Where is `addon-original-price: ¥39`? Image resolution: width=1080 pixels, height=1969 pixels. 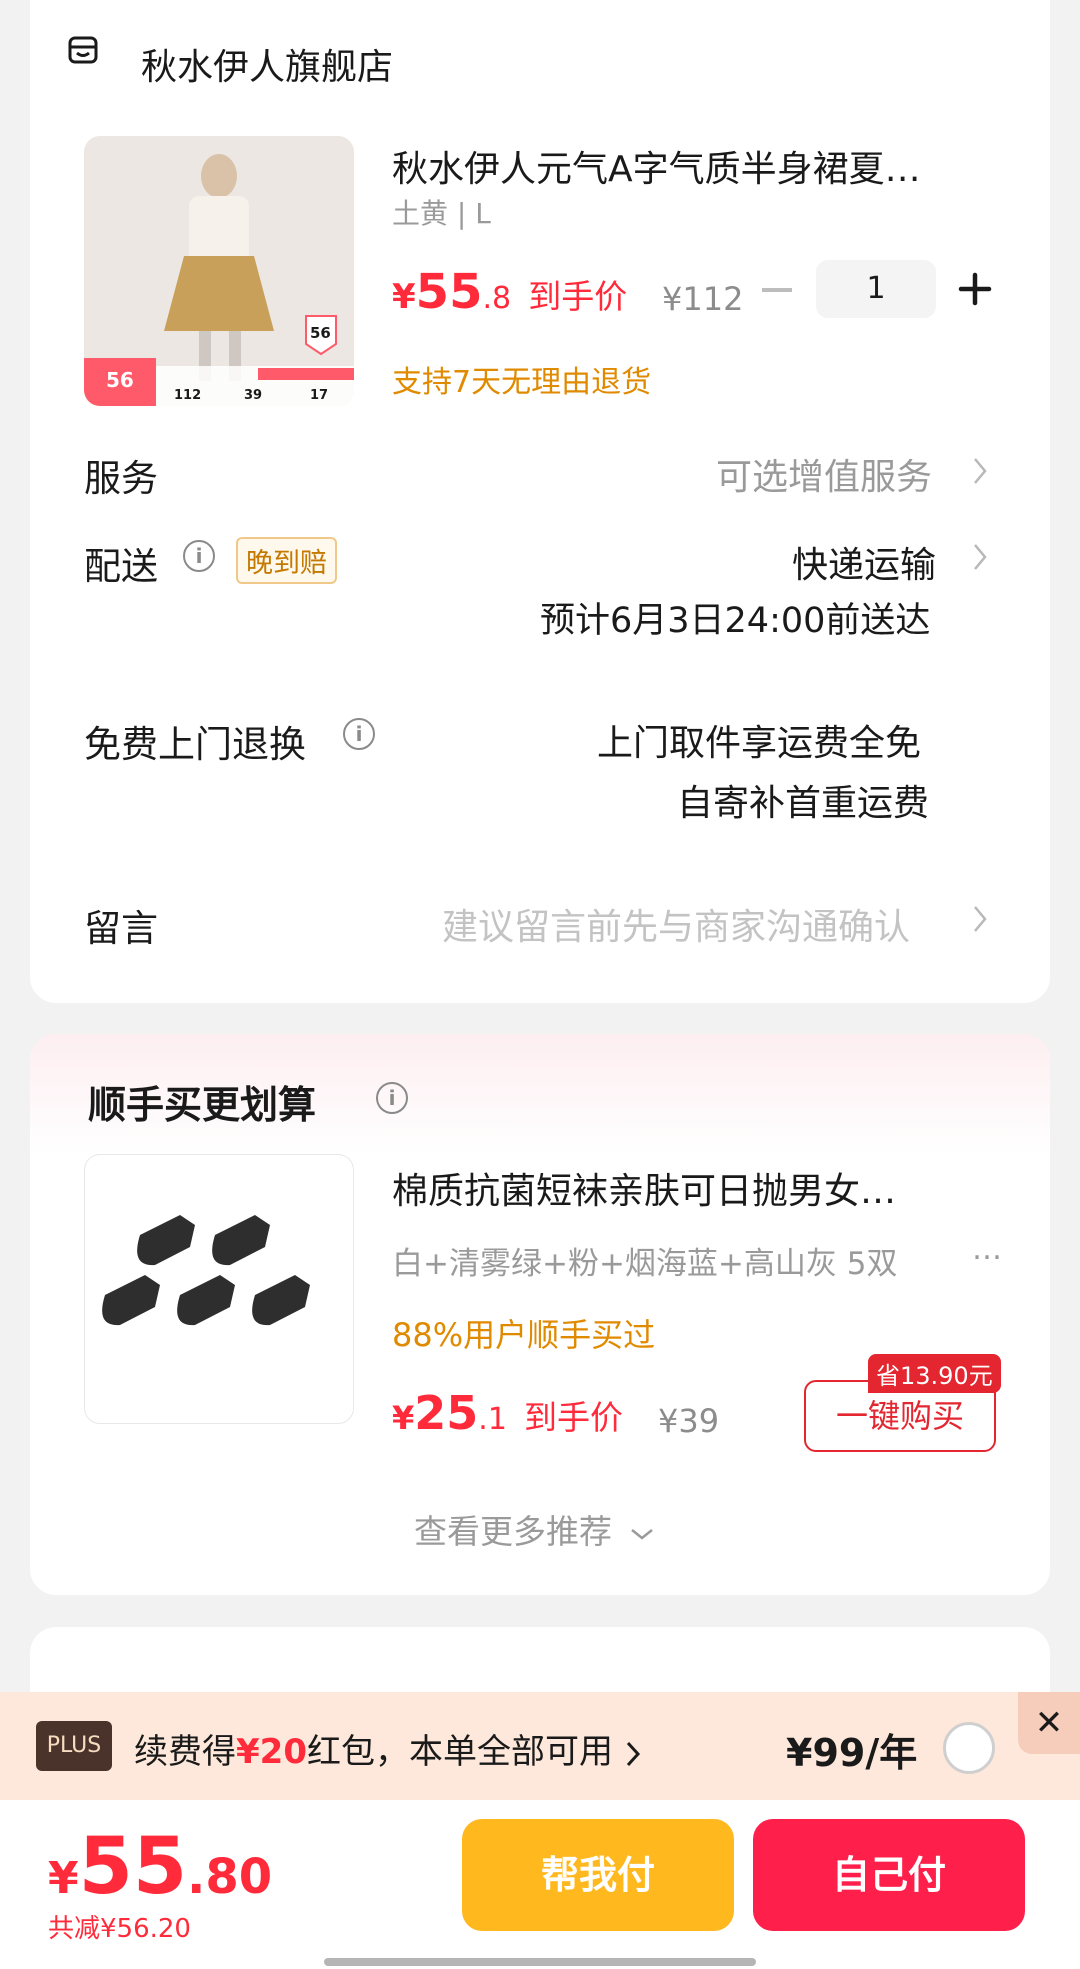
addon-original-price: ¥39 is located at coordinates (689, 1421).